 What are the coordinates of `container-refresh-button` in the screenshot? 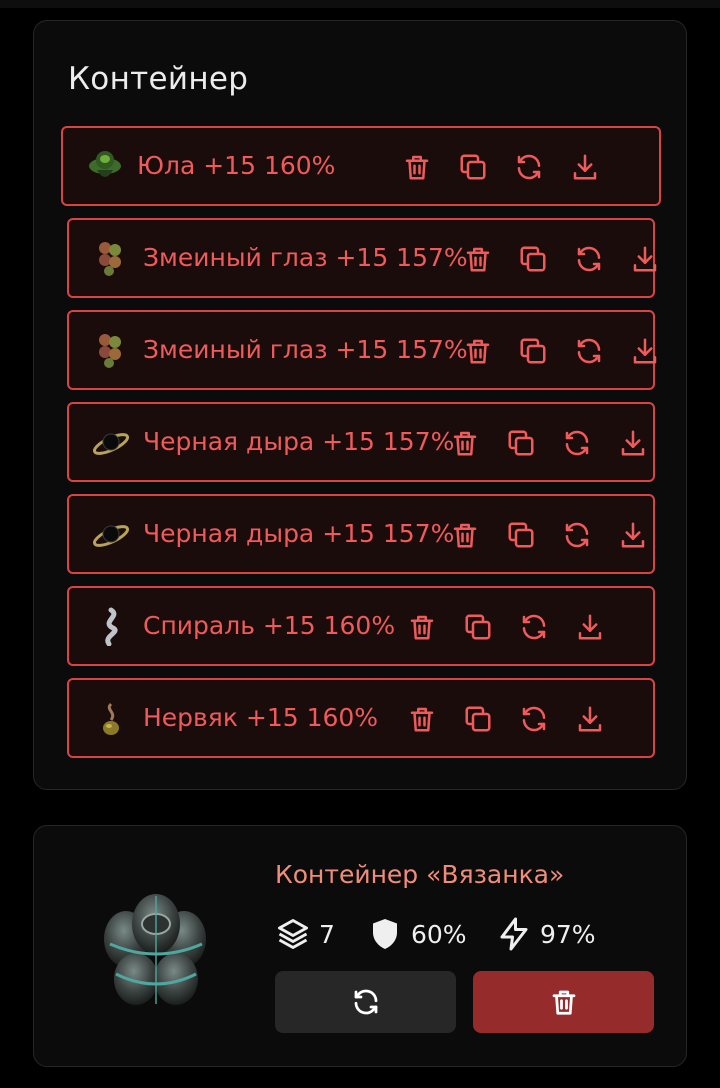 It's located at (365, 1002).